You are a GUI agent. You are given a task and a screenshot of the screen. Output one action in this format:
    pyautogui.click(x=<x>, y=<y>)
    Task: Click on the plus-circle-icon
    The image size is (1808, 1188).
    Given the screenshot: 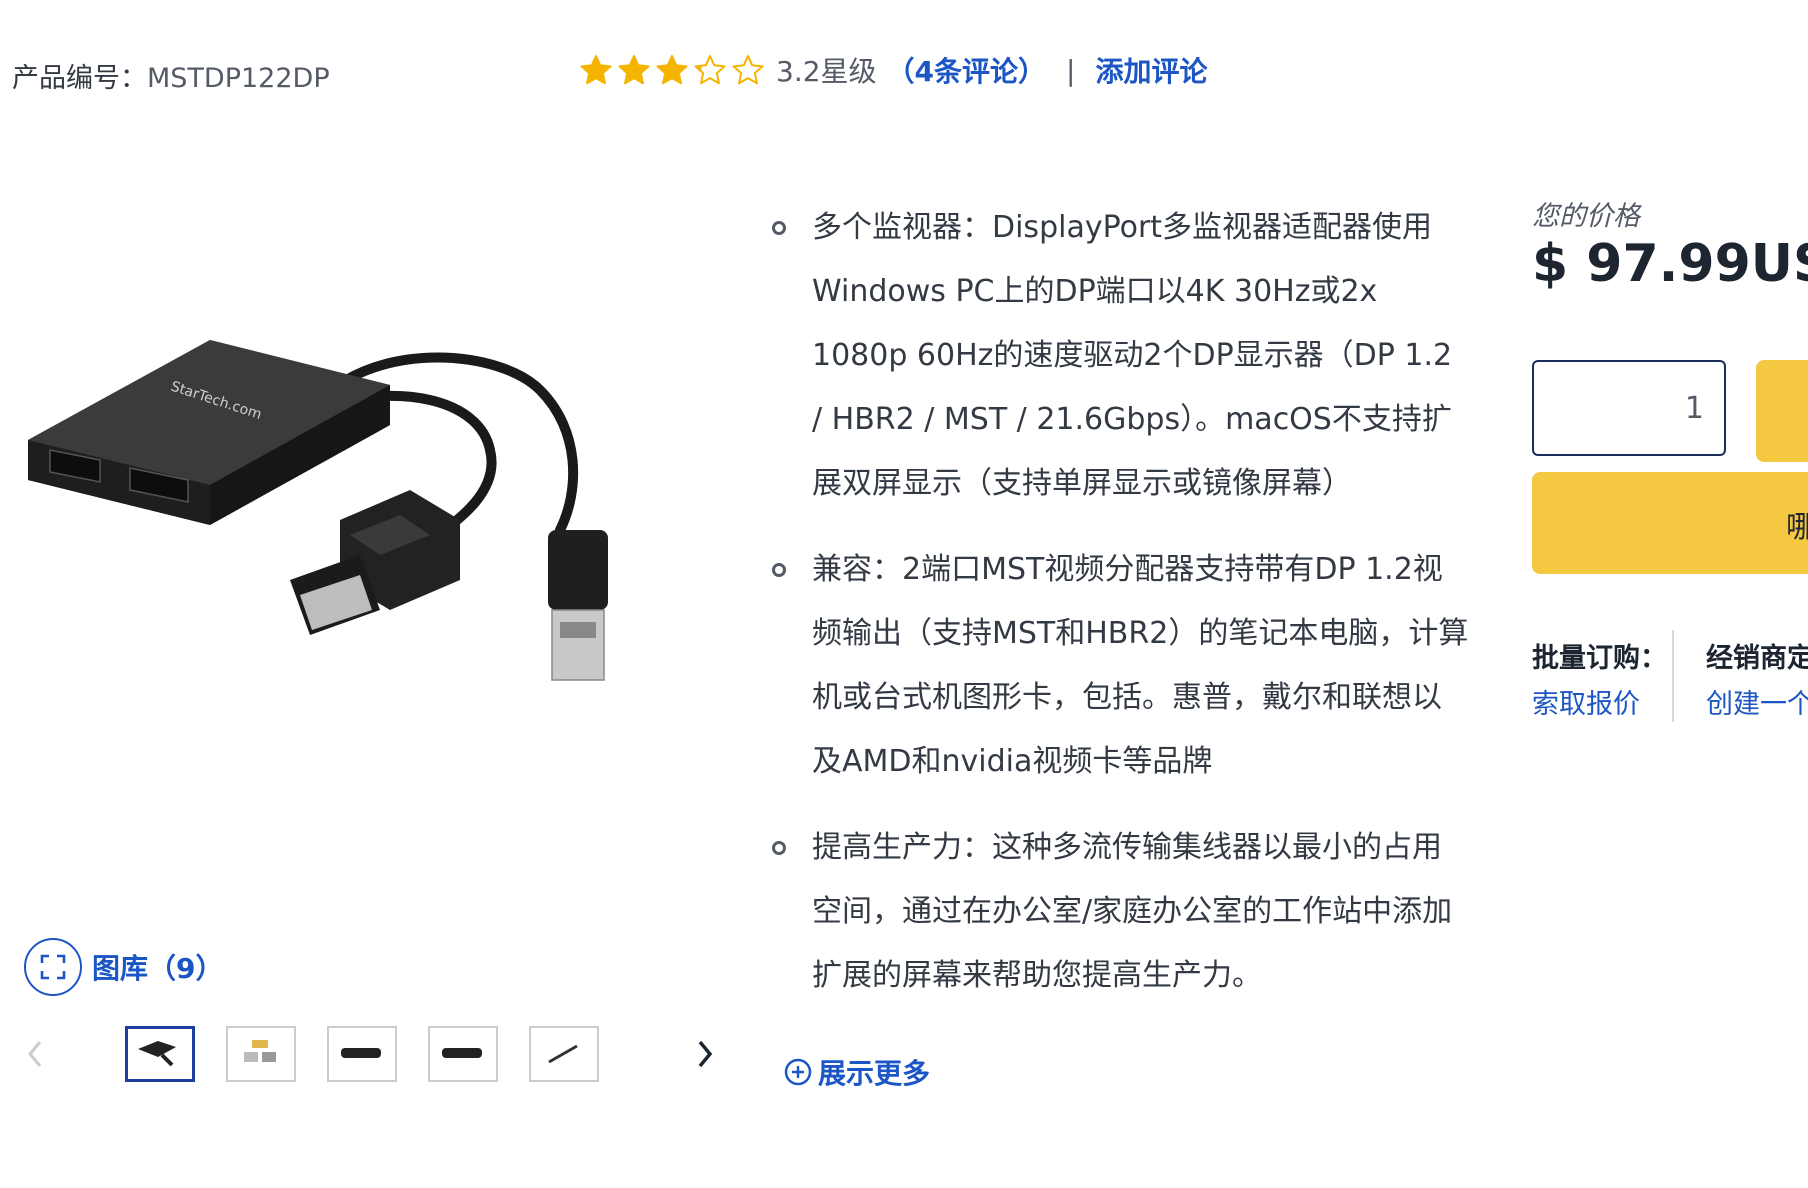 What is the action you would take?
    pyautogui.click(x=798, y=1072)
    